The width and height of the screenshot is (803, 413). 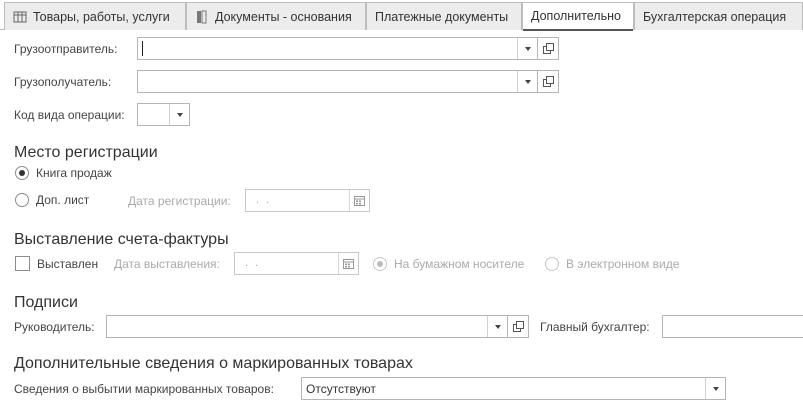 I want to click on additional-sheet-label: Доп. лист, so click(x=63, y=200).